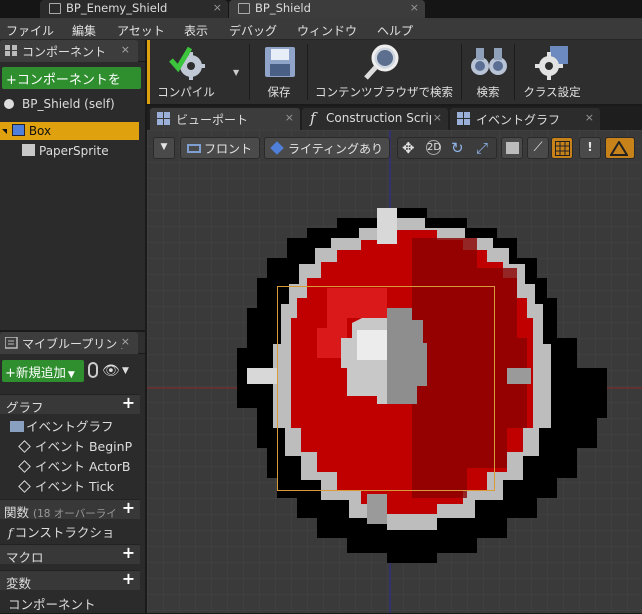  What do you see at coordinates (386, 388) in the screenshot?
I see `box-collision-bounds` at bounding box center [386, 388].